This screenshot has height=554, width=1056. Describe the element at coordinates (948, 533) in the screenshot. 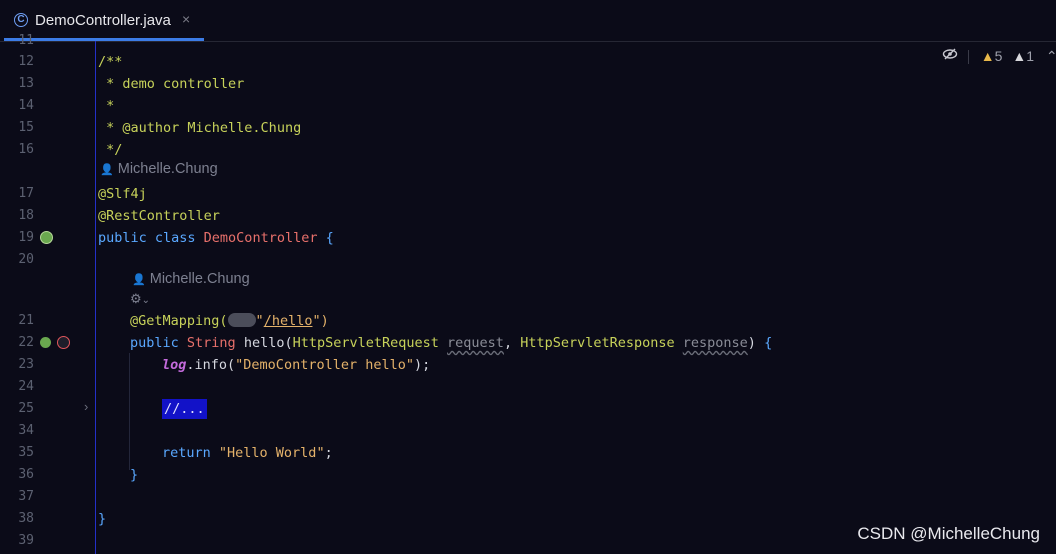

I see `watermark: CSDN @MichelleChung` at that location.